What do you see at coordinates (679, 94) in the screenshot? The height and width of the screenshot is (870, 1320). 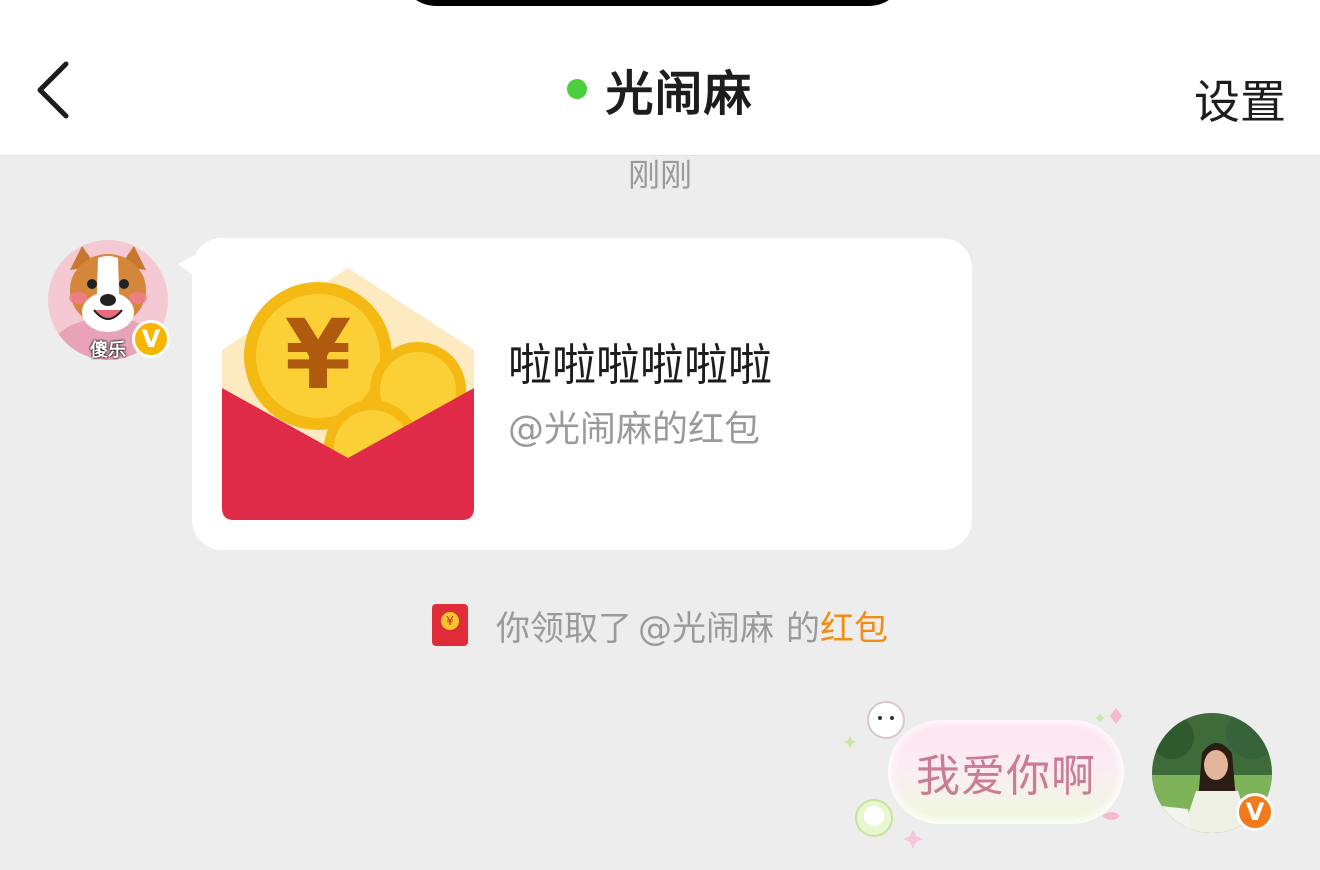 I see `chat-title: 光闹麻` at bounding box center [679, 94].